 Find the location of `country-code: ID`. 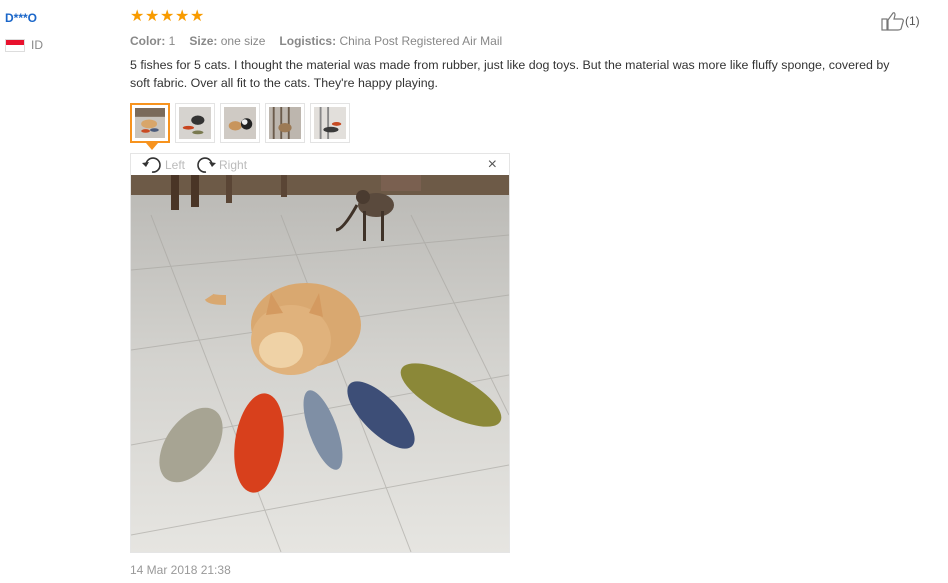

country-code: ID is located at coordinates (37, 45).